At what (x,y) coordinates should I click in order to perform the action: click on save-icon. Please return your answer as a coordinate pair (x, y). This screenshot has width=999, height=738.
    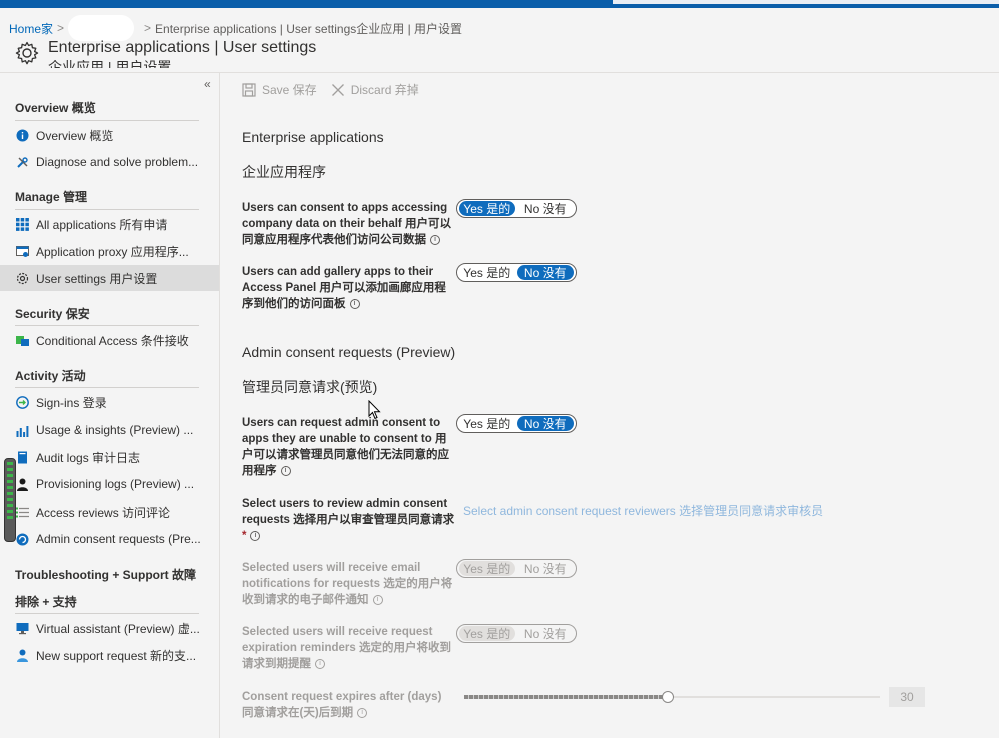
    Looking at the image, I should click on (249, 89).